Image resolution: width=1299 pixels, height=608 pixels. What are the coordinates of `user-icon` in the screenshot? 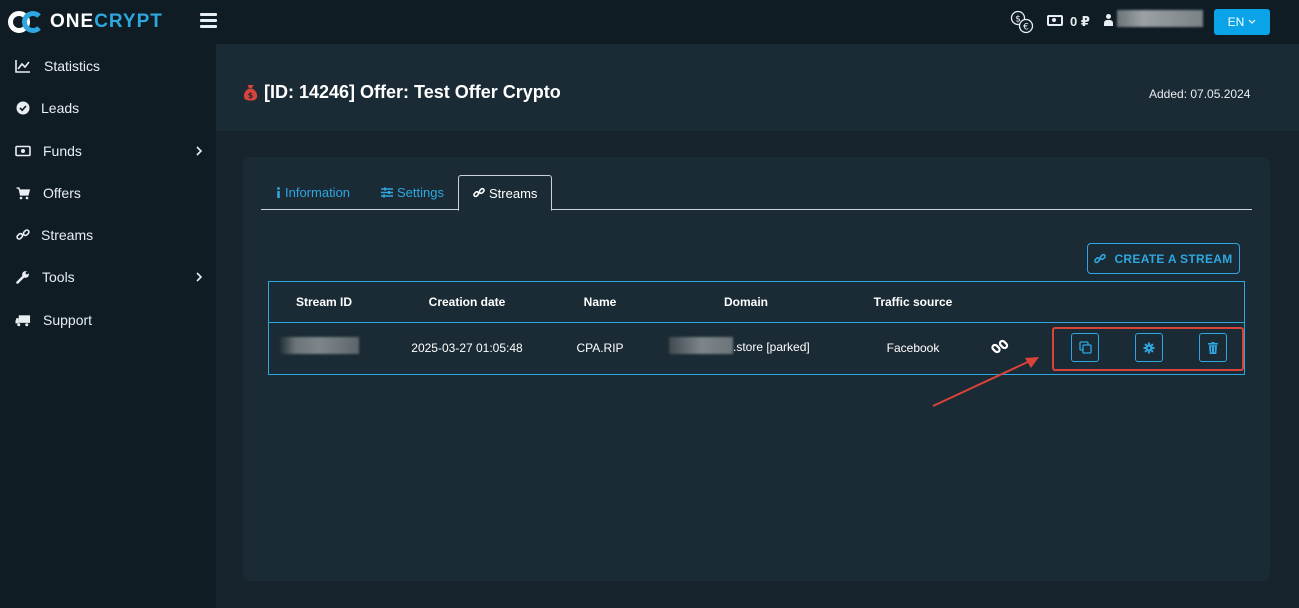 It's located at (1108, 20).